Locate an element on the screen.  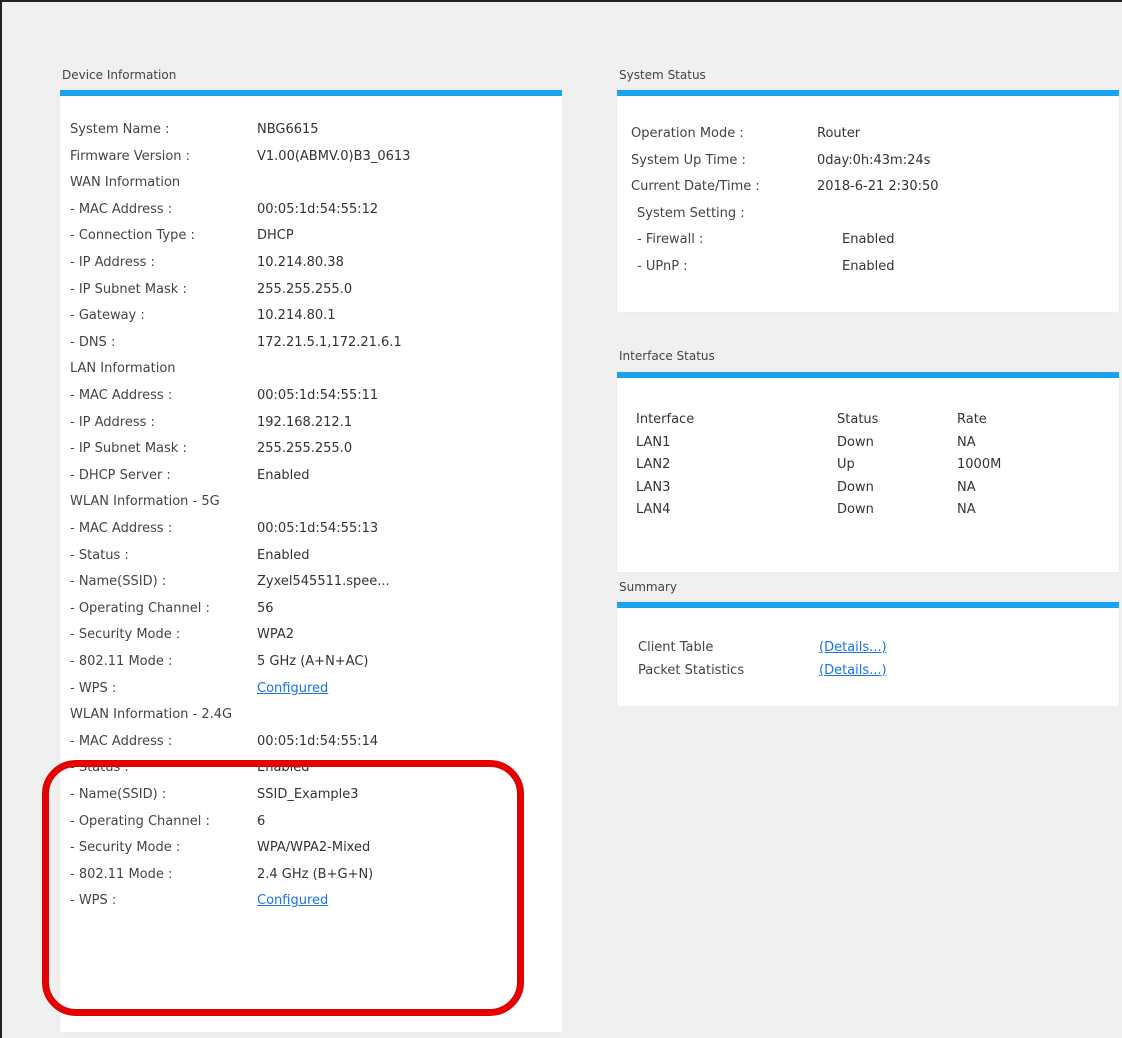
system-status-value: Router is located at coordinates (839, 133).